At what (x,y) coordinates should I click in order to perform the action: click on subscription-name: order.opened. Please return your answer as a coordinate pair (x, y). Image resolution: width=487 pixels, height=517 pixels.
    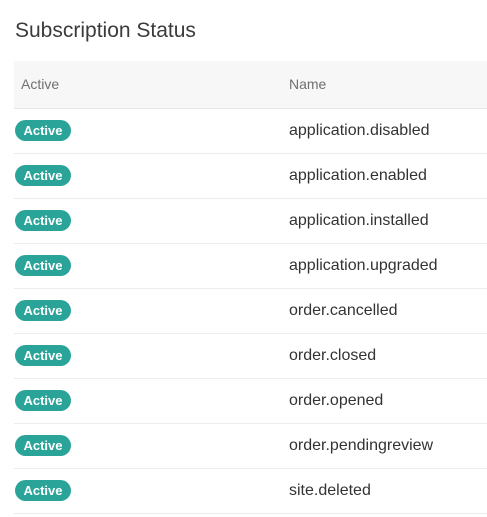
    Looking at the image, I should click on (336, 400).